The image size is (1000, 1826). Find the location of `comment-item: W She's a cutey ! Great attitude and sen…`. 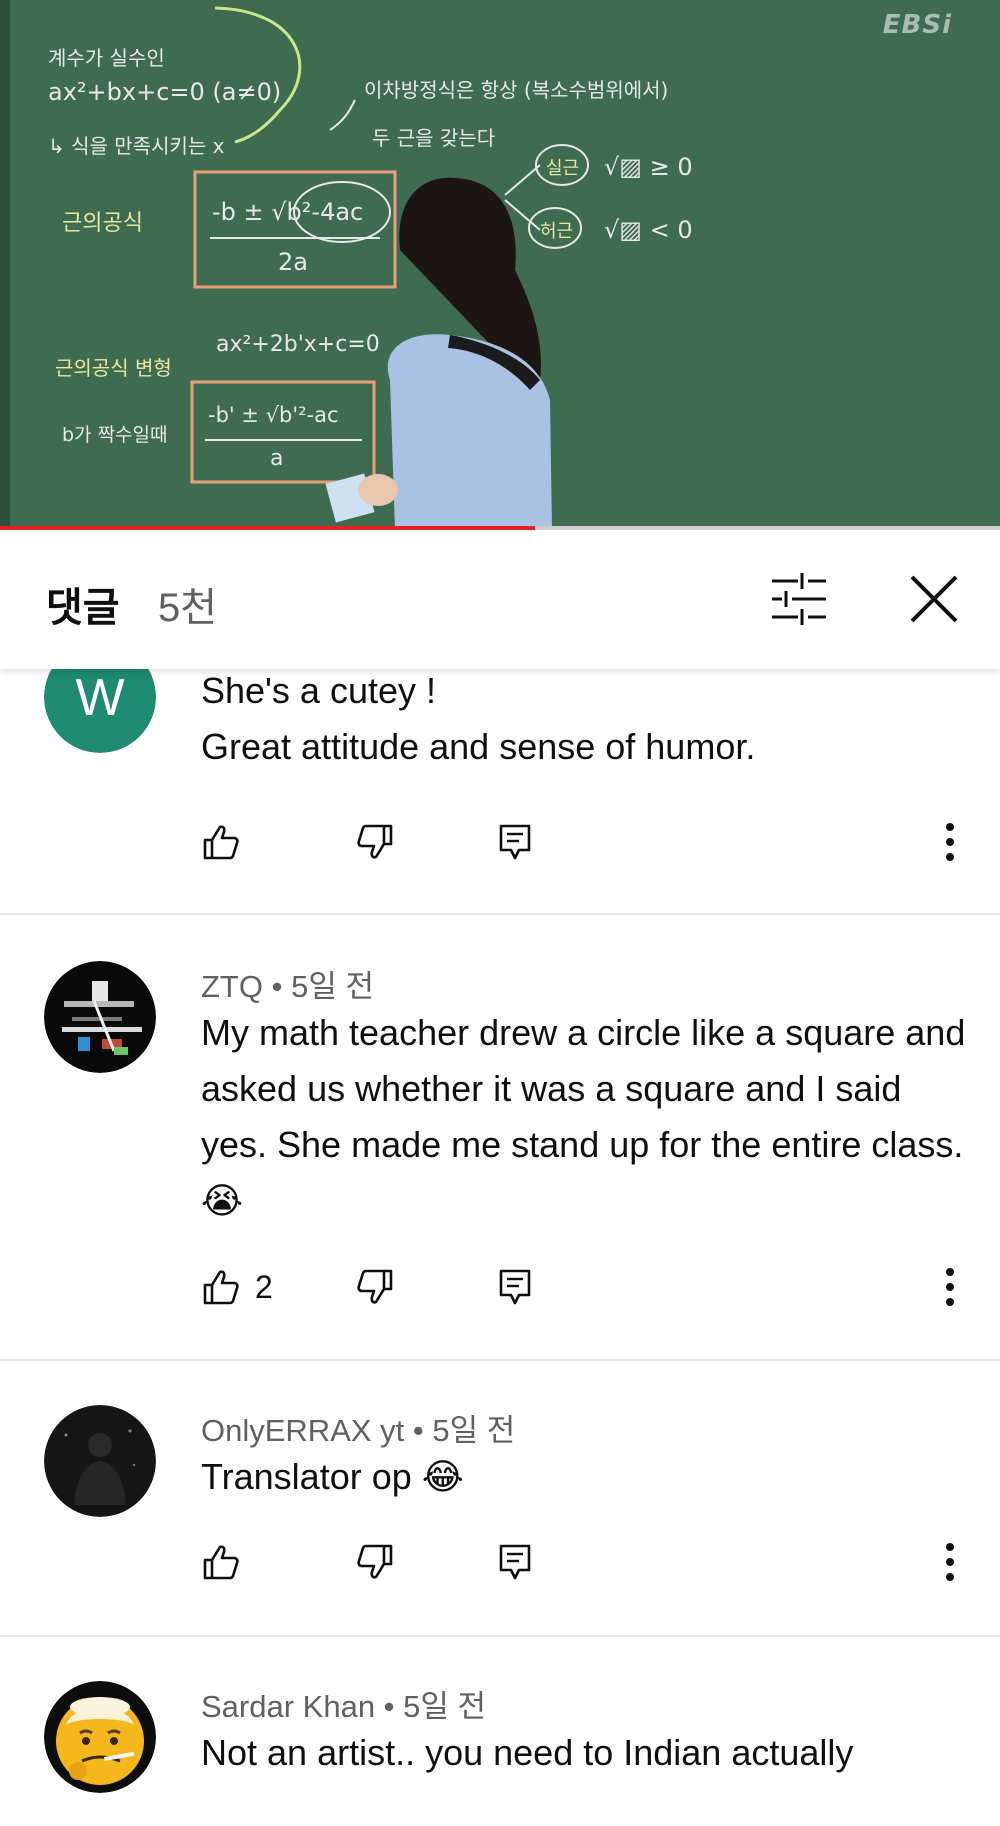

comment-item: W She's a cutey ! Great attitude and sen… is located at coordinates (500, 792).